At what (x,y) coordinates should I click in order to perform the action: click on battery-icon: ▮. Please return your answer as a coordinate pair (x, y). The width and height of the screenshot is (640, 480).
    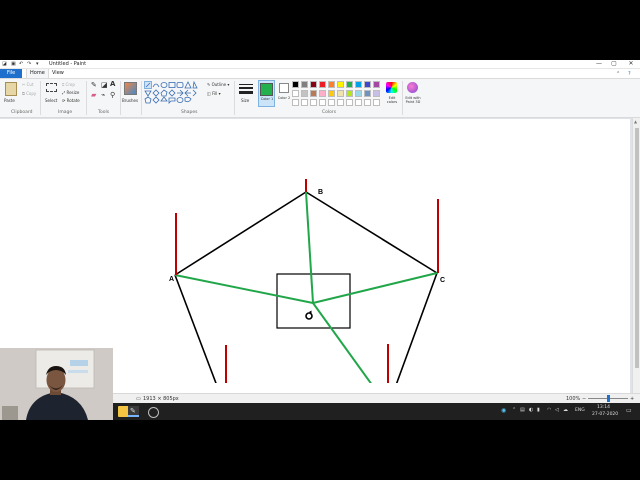
    Looking at the image, I should click on (538, 410).